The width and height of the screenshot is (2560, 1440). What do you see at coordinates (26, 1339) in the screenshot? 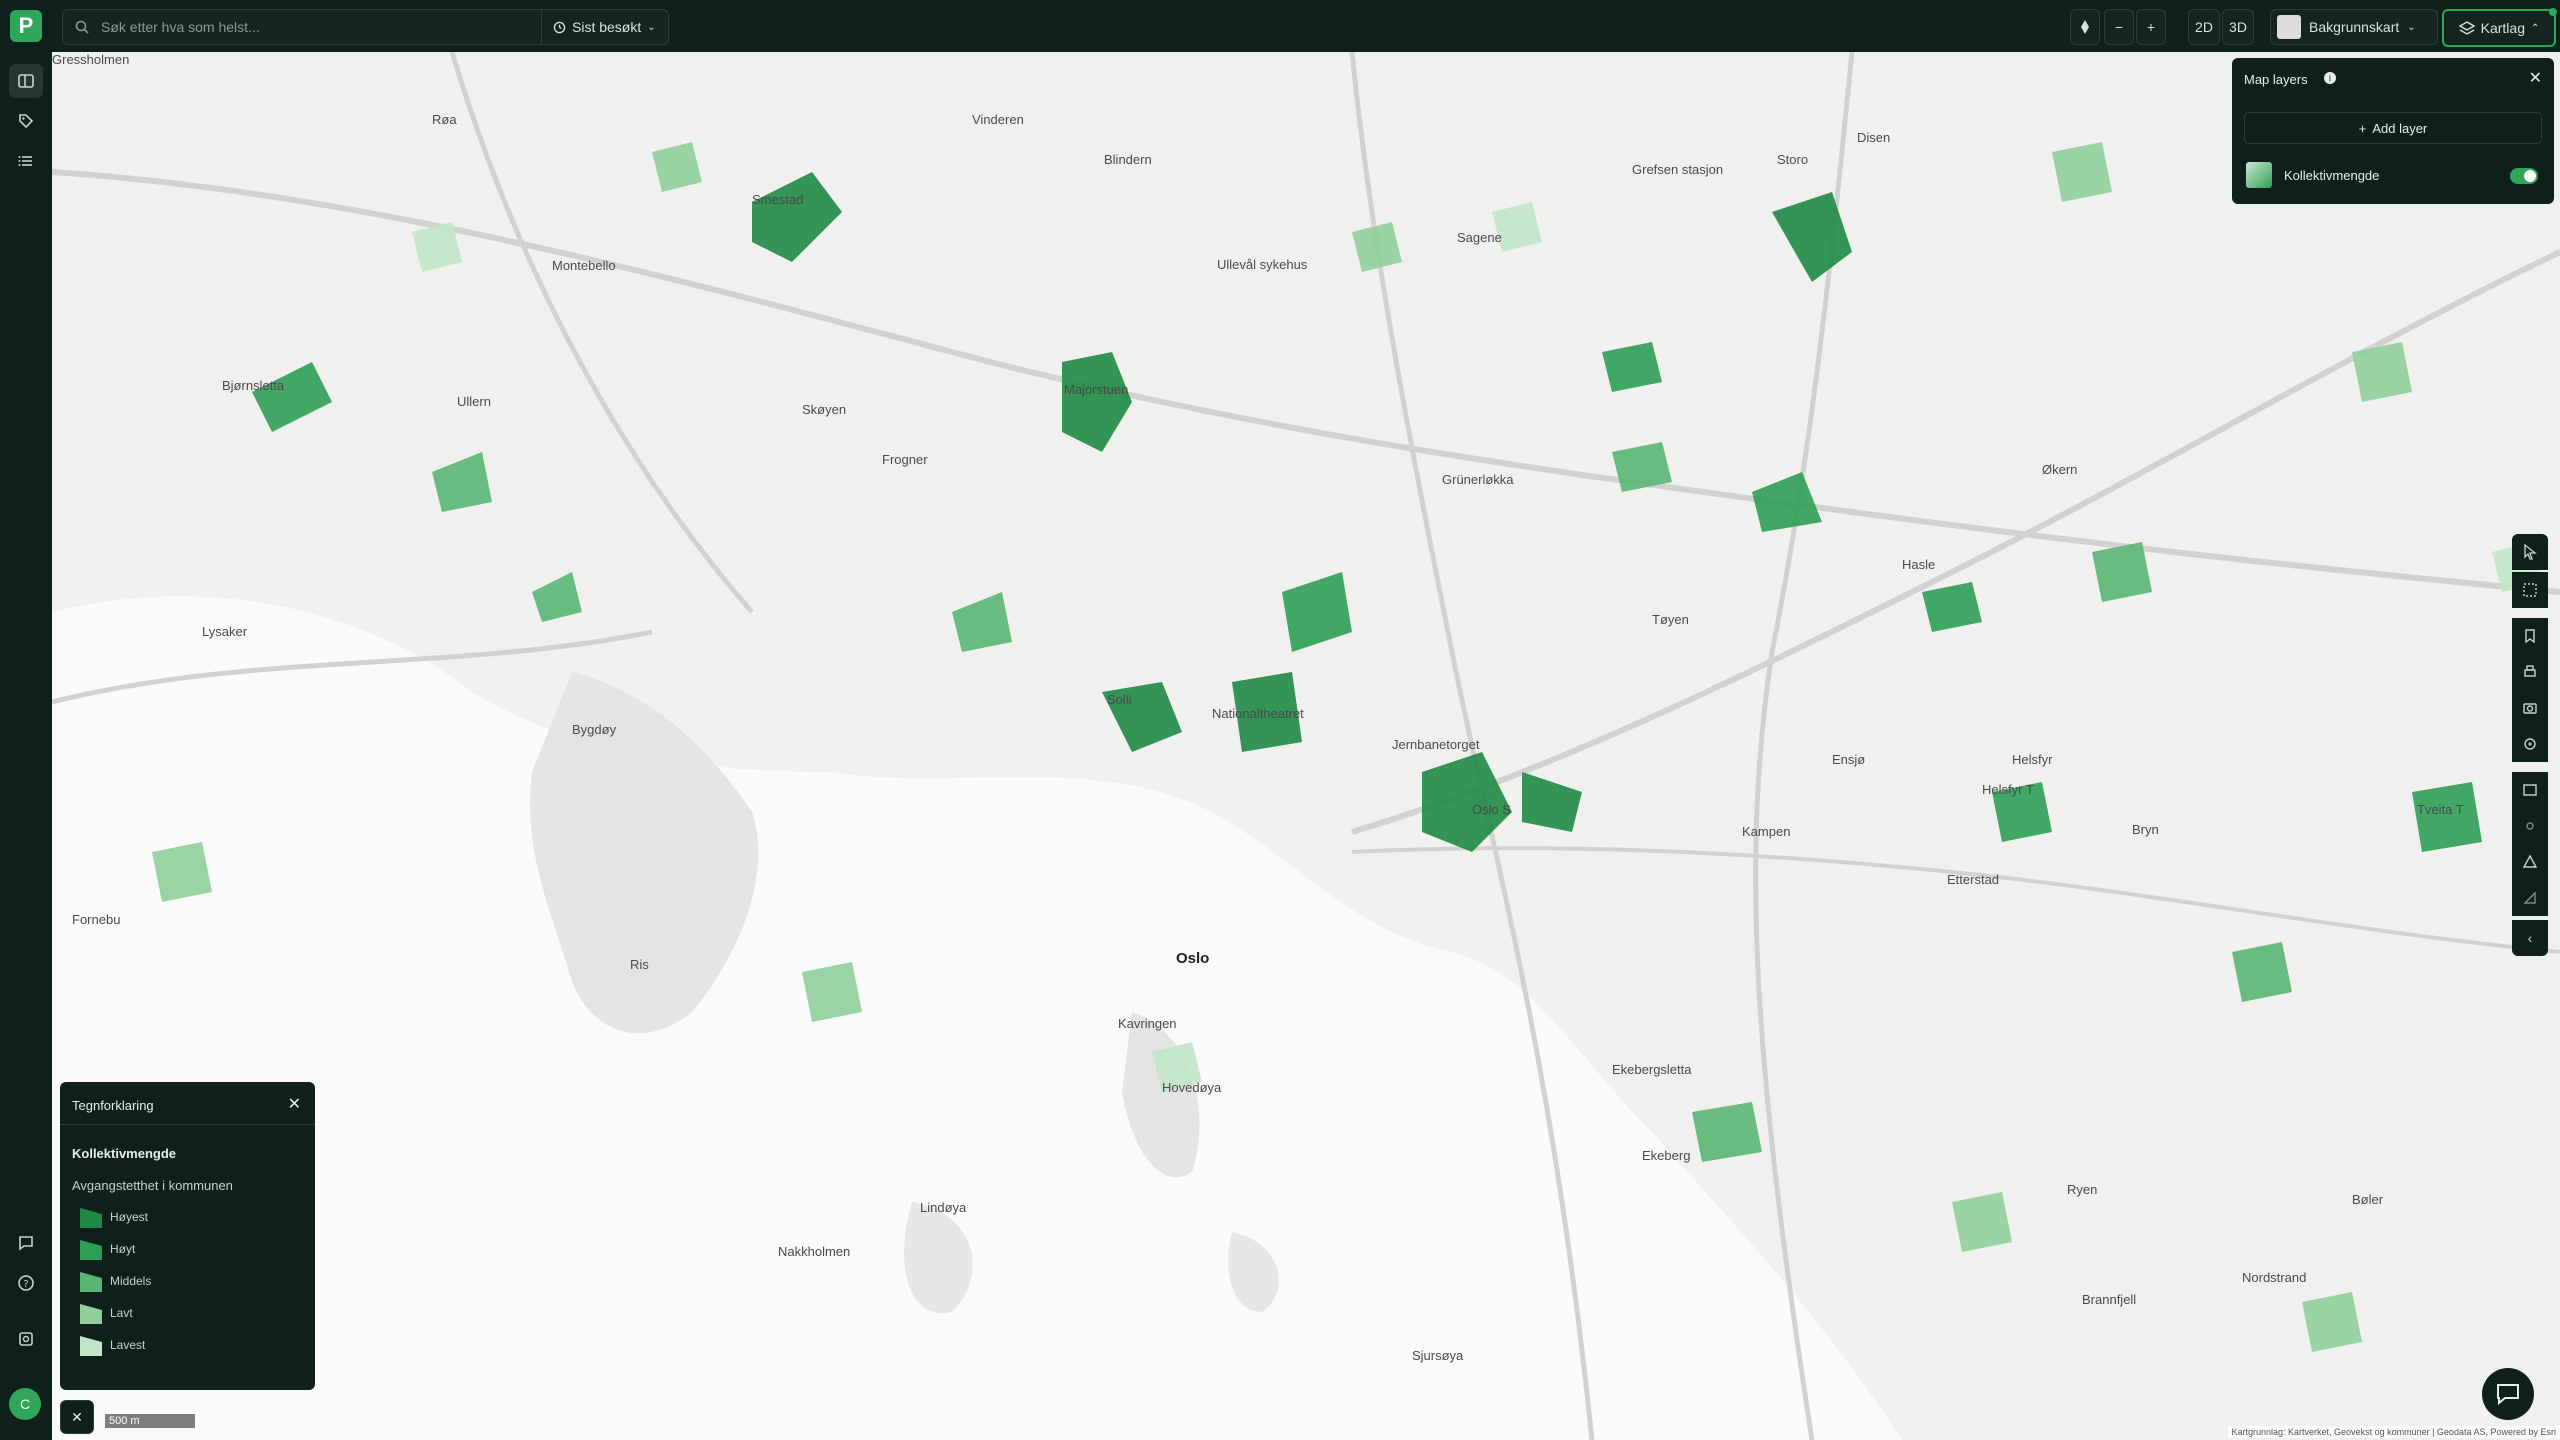
I see `settings-icon` at bounding box center [26, 1339].